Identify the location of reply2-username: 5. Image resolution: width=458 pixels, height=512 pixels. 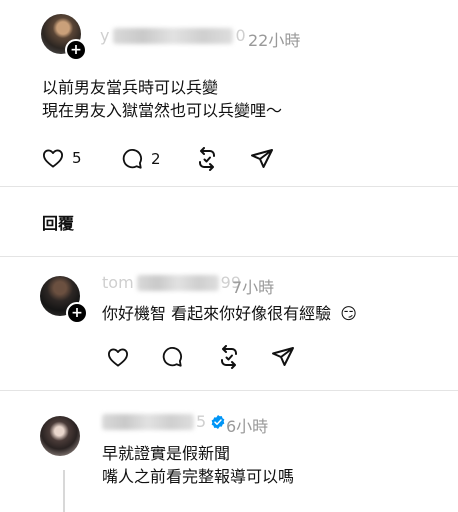
(164, 421).